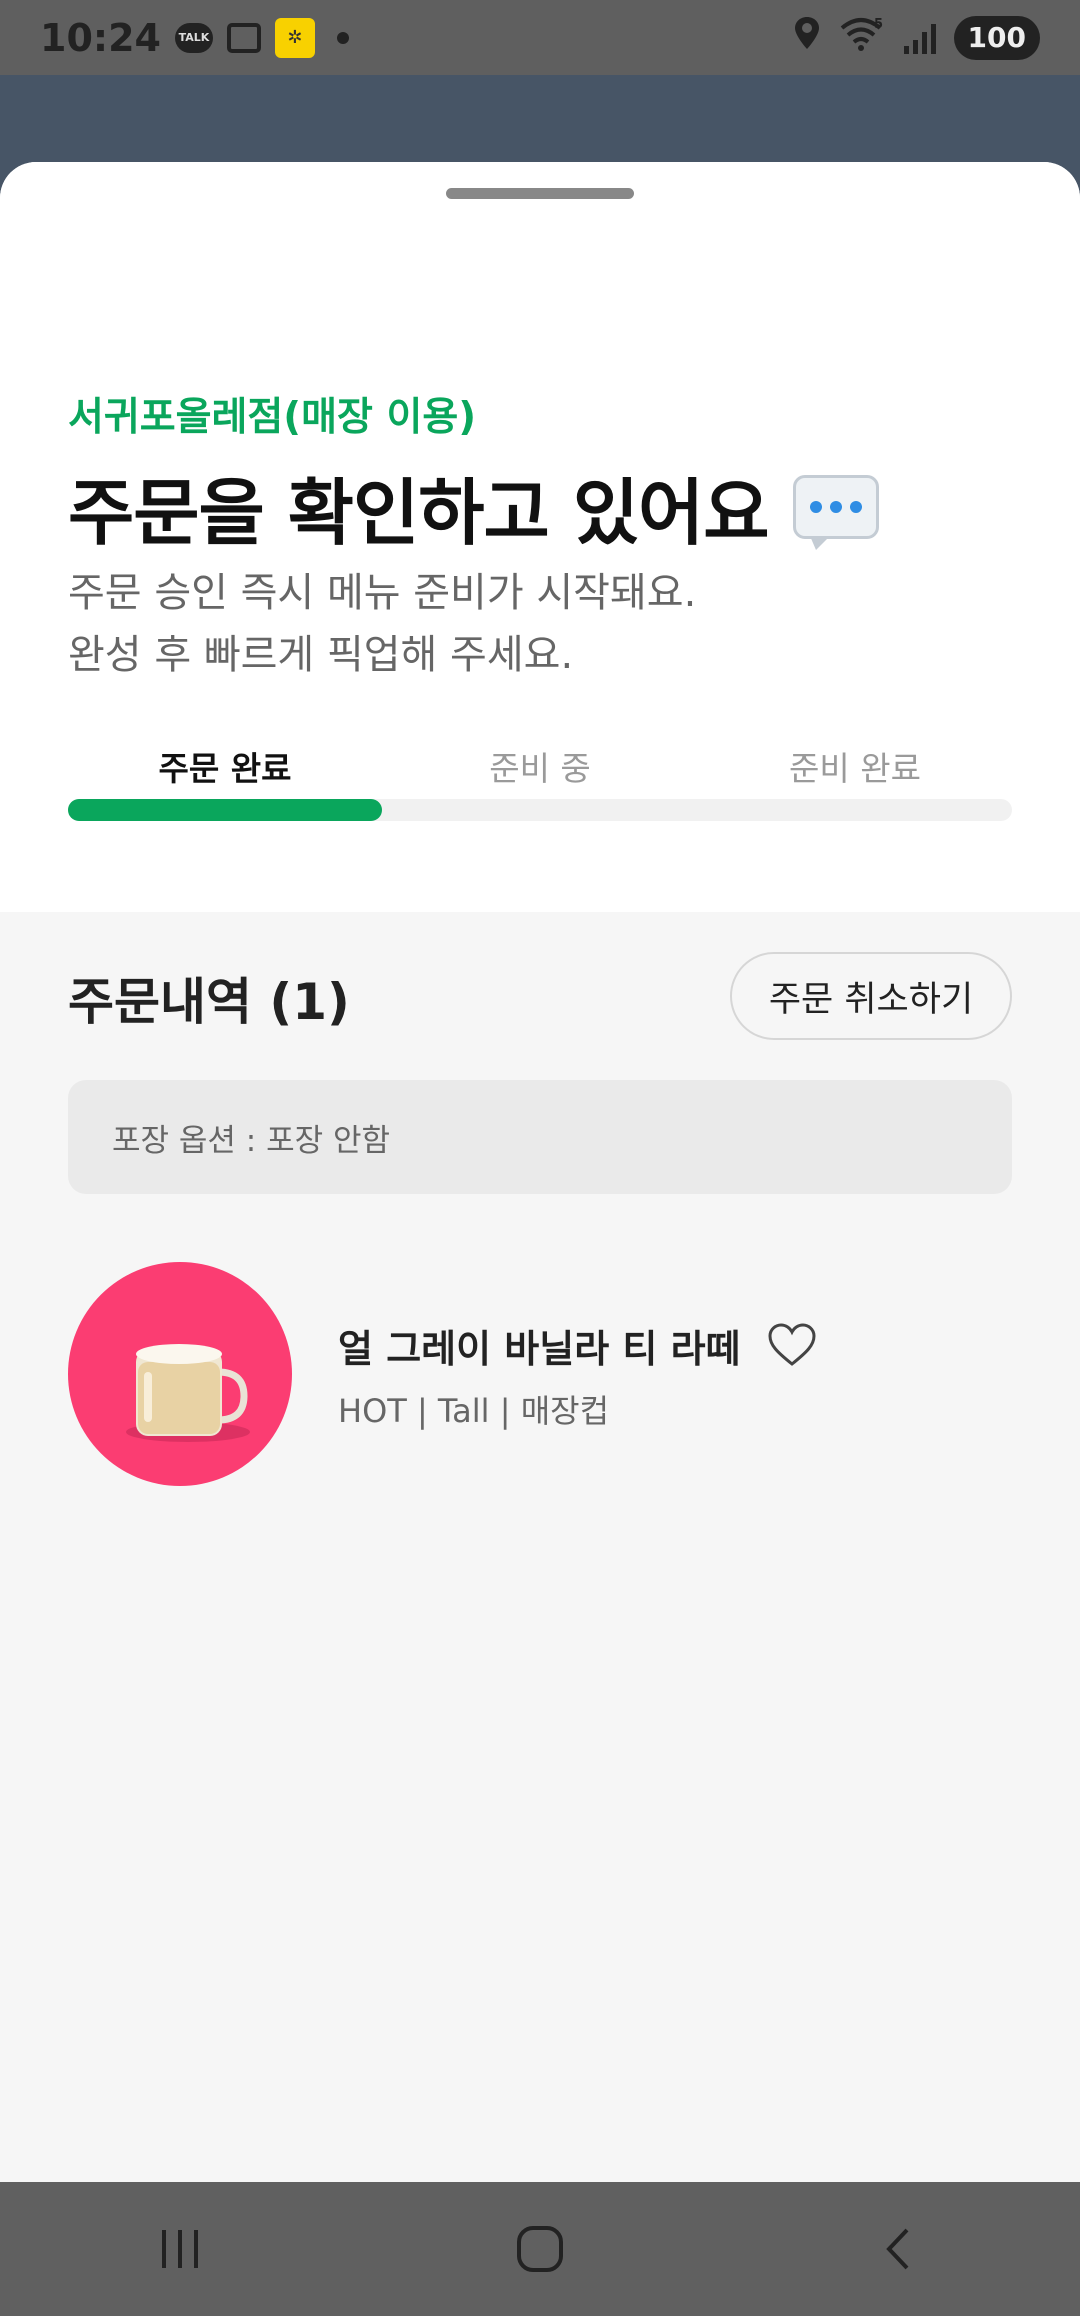 The image size is (1080, 2316). I want to click on order-history-title: 주문내역 (1), so click(209, 1002).